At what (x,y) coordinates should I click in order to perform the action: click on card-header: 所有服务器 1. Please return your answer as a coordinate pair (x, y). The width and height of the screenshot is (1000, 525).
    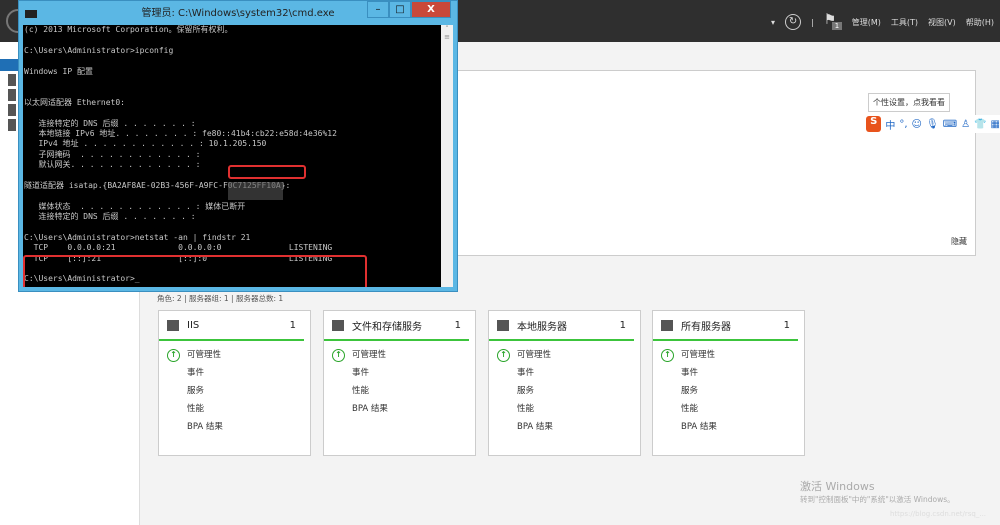
    Looking at the image, I should click on (725, 326).